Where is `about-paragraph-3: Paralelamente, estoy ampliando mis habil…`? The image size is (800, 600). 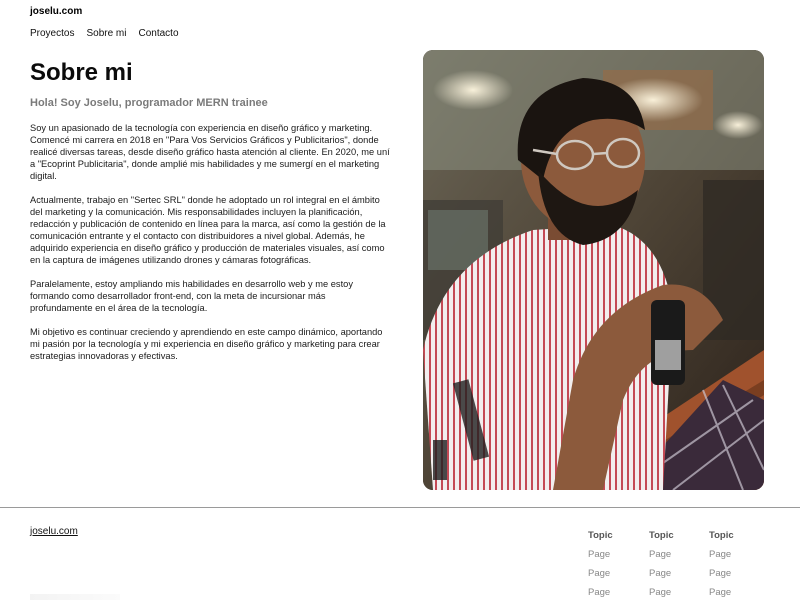
about-paragraph-3: Paralelamente, estoy ampliando mis habil… is located at coordinates (191, 296).